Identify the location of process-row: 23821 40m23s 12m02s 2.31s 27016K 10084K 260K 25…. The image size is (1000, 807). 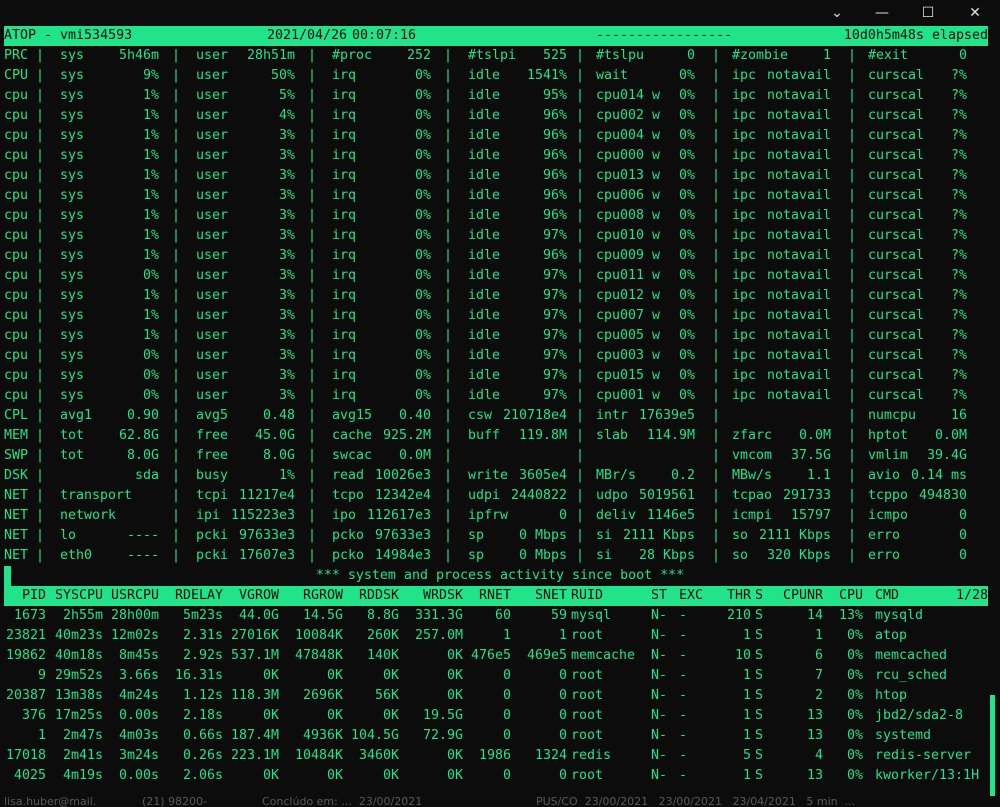
(496, 636).